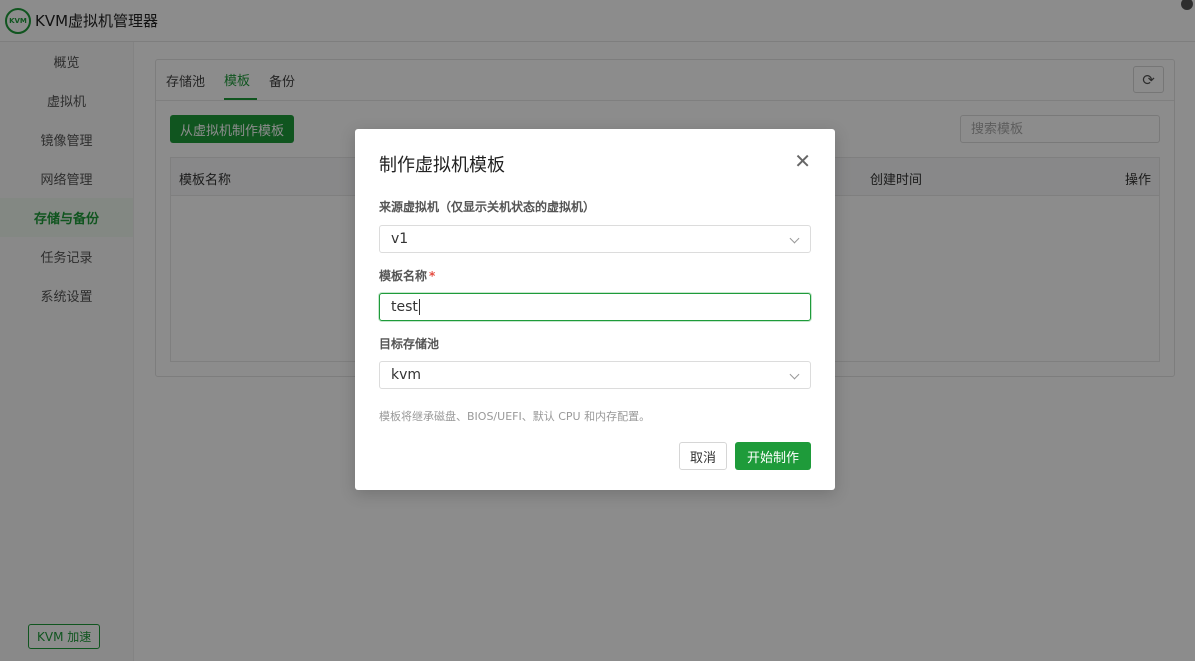  I want to click on source-vm-label: 来源虚拟机（仅显示关机状态的虚拟机）, so click(487, 207).